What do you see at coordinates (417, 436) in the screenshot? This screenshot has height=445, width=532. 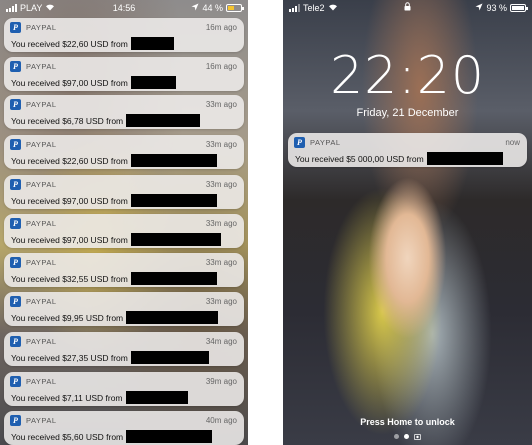 I see `camera-icon` at bounding box center [417, 436].